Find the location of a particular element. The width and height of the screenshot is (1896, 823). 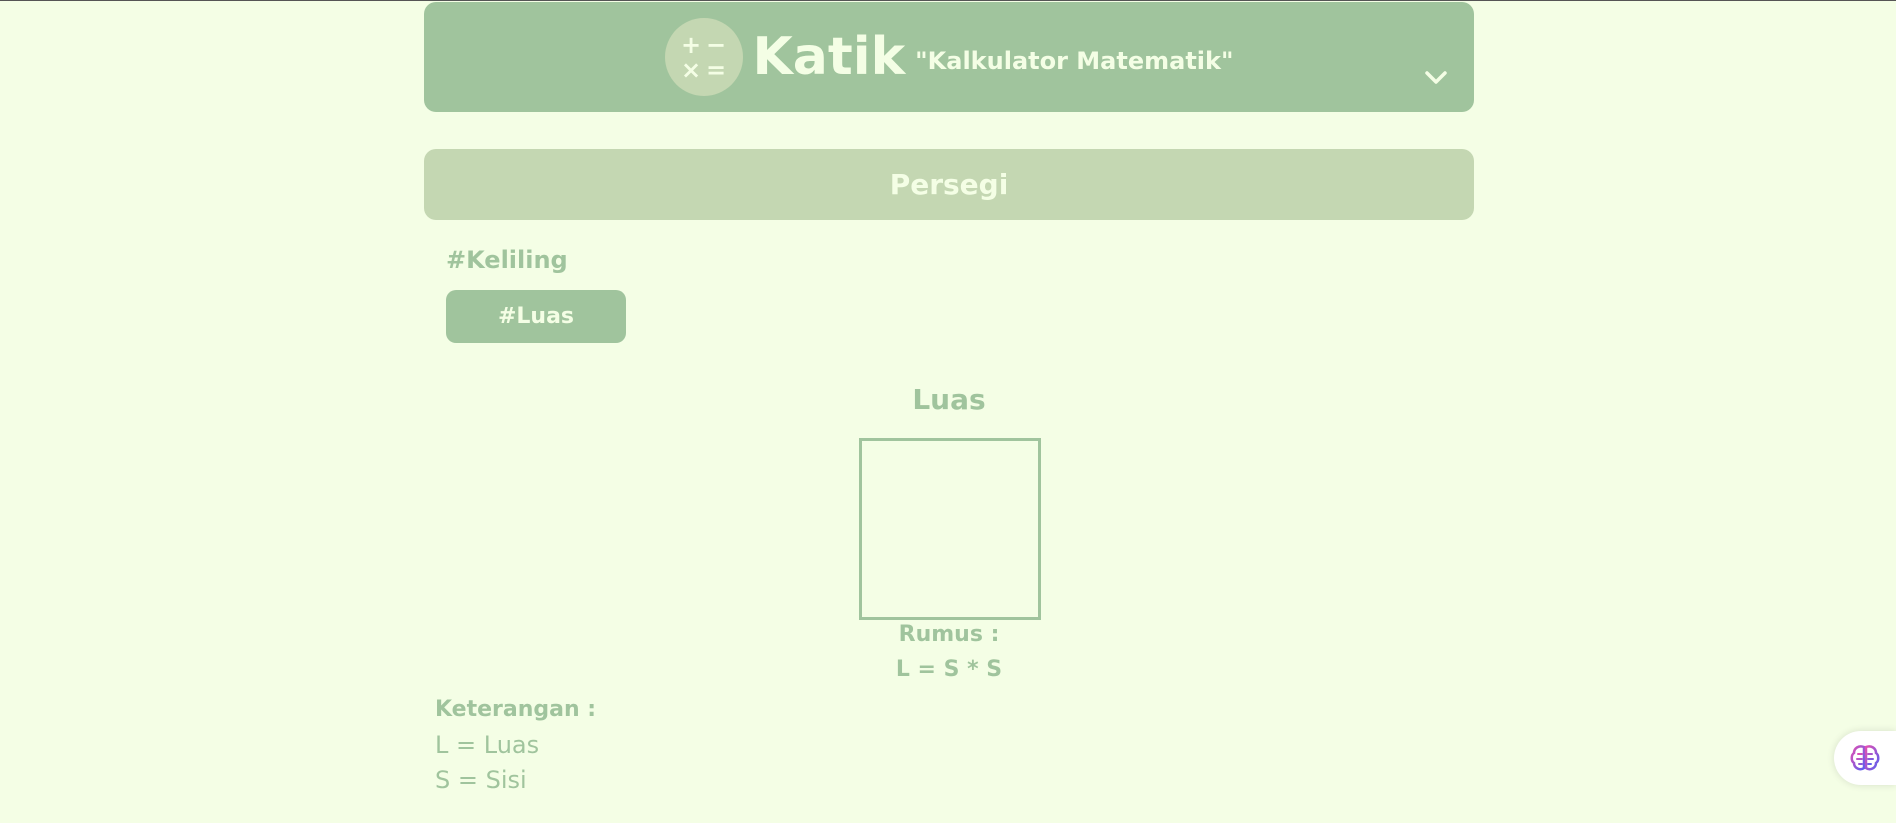

shape-title: Persegi is located at coordinates (949, 184).